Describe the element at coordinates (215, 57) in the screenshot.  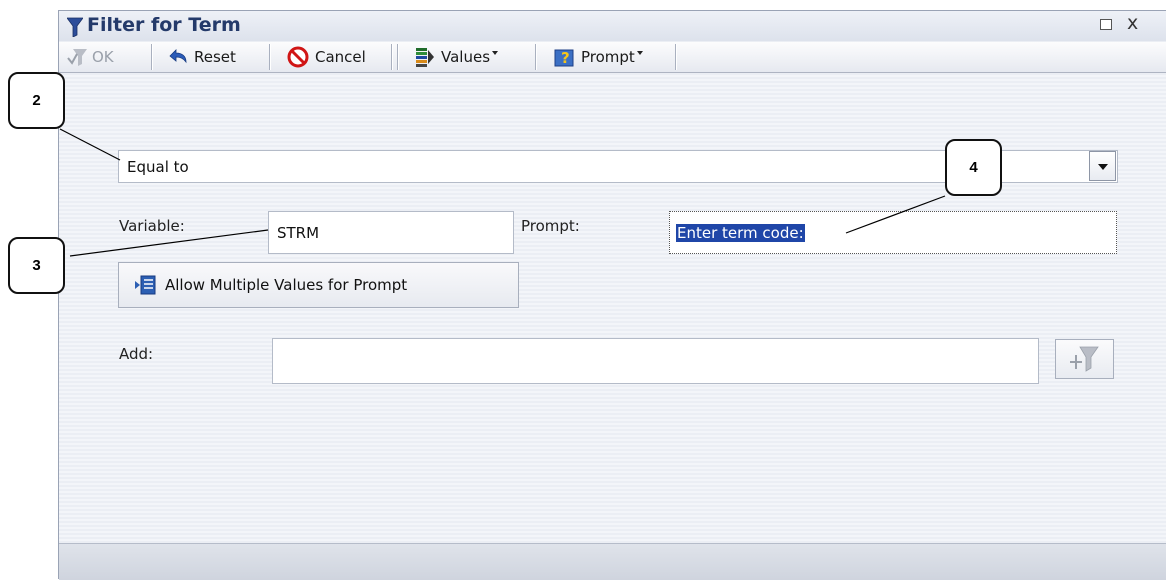
I see `reset-label: Reset` at that location.